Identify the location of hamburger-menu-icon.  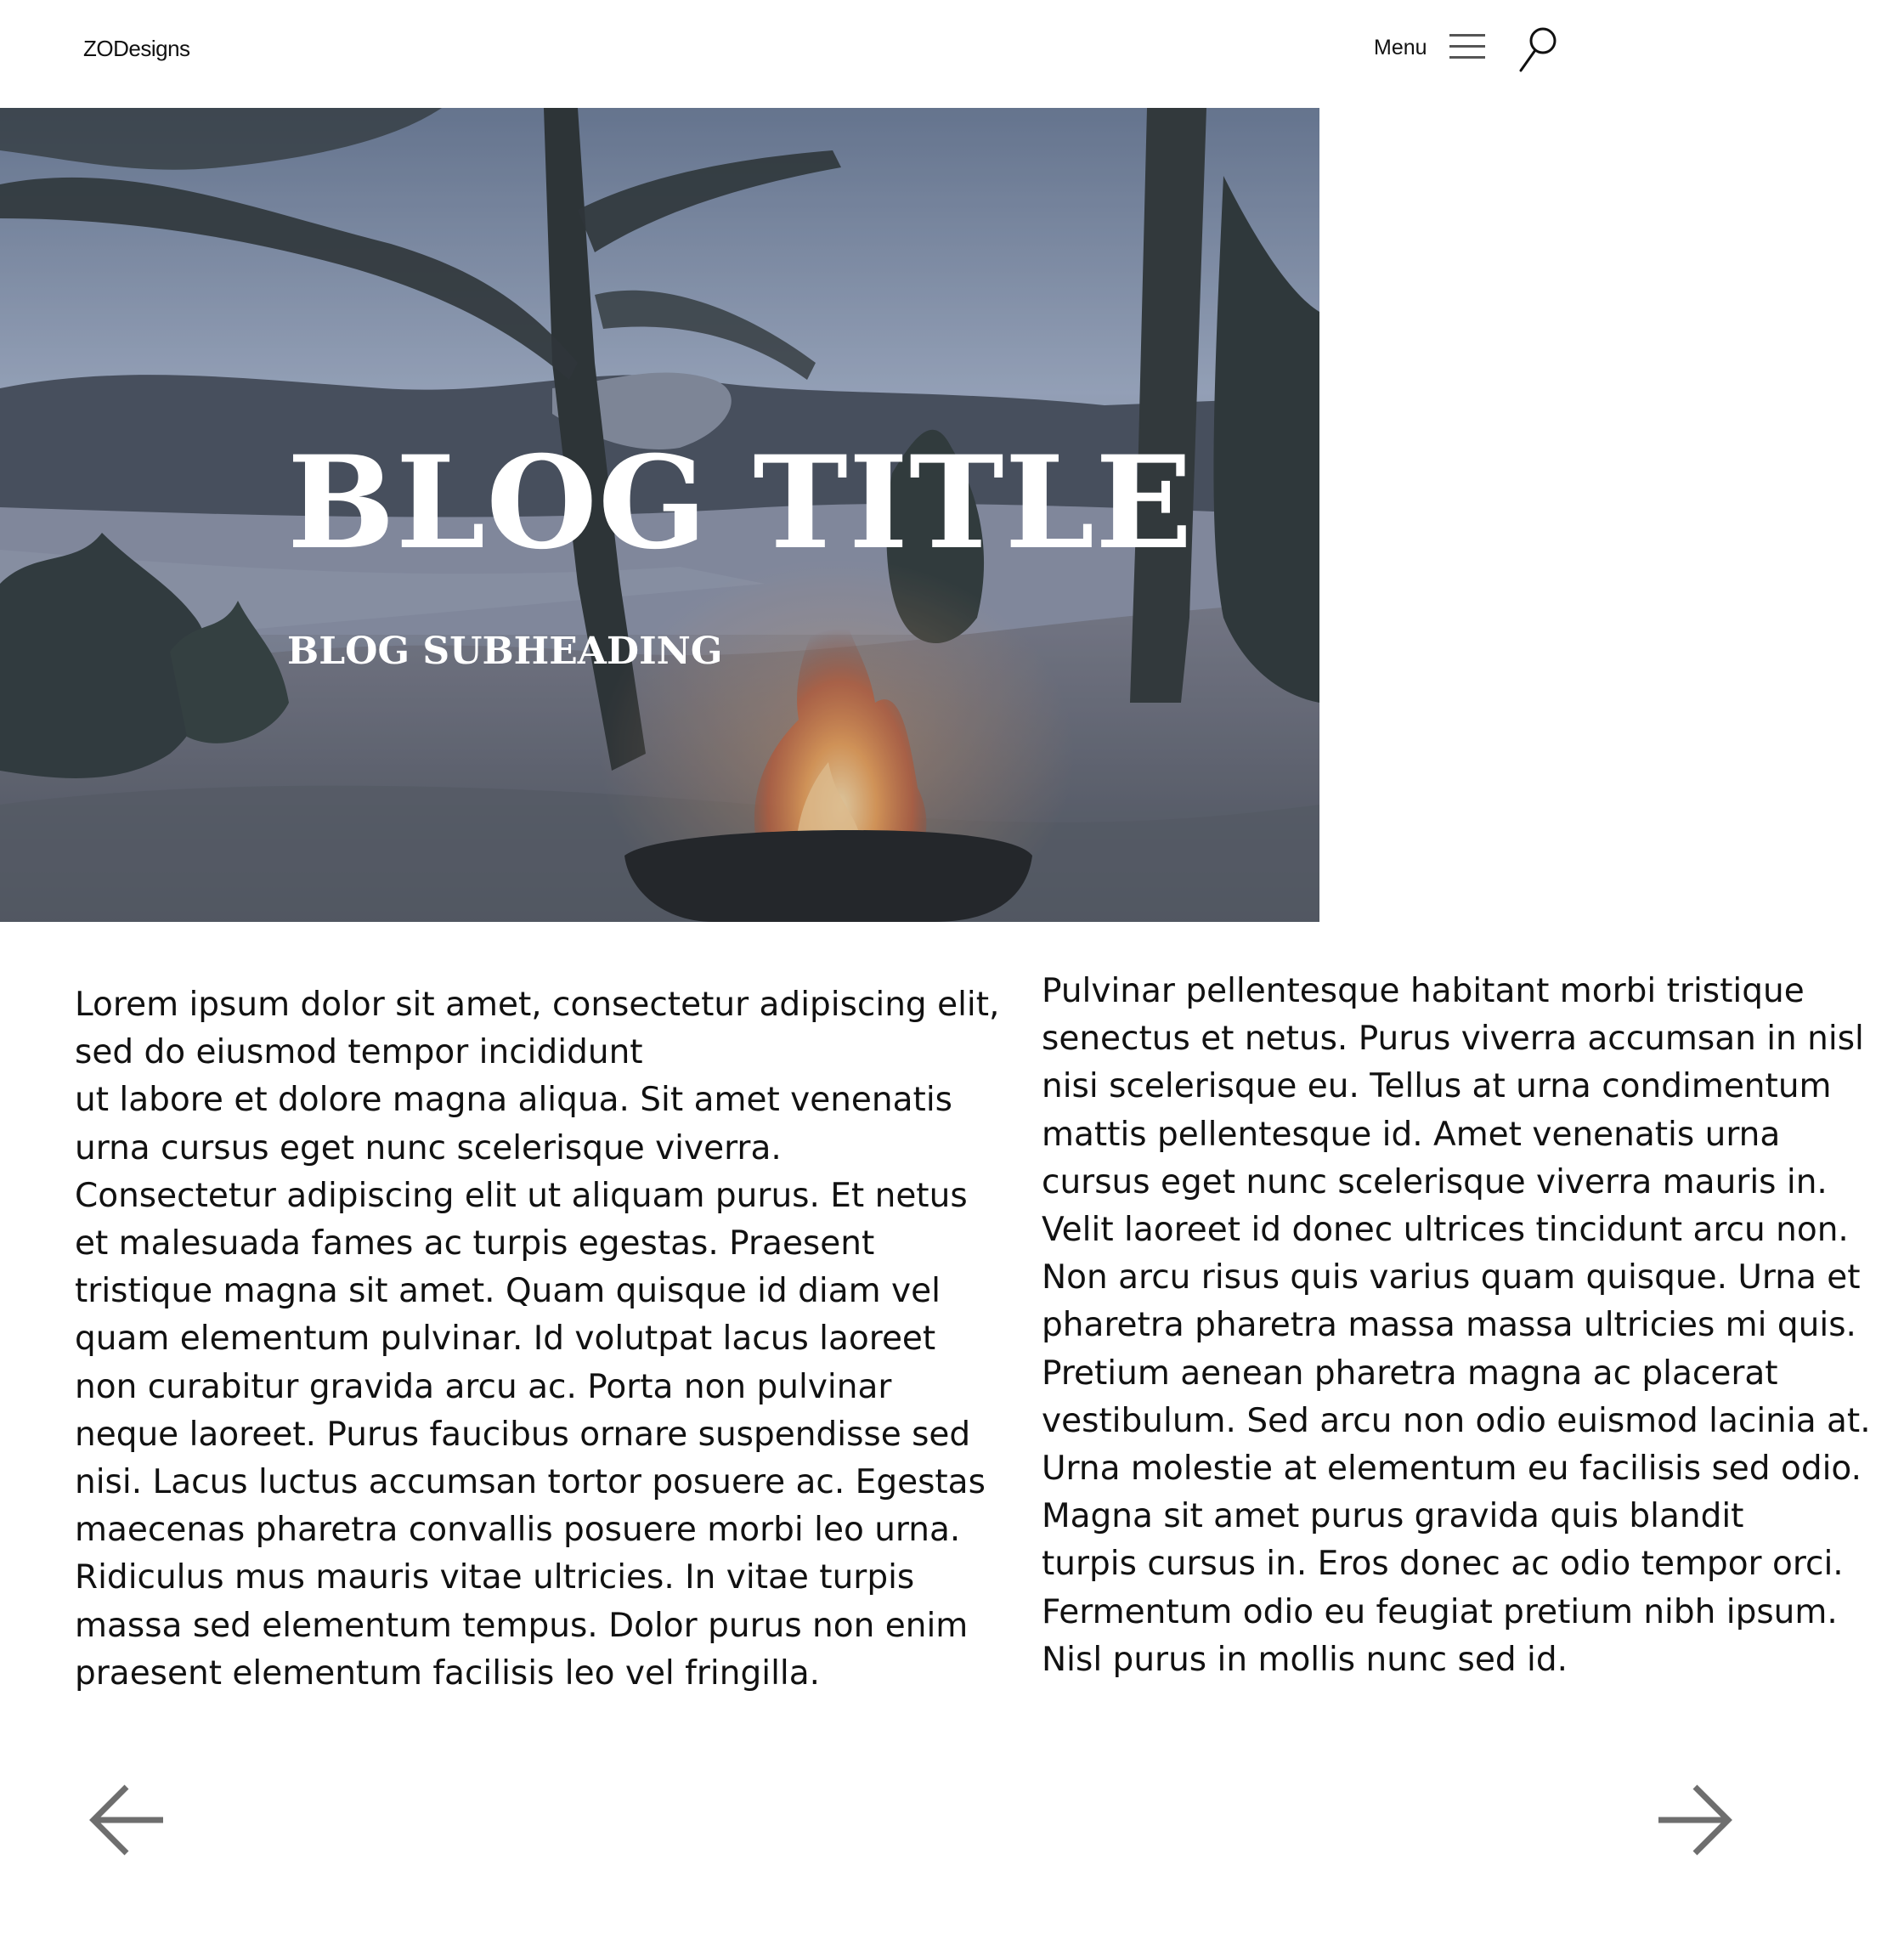
(1468, 46).